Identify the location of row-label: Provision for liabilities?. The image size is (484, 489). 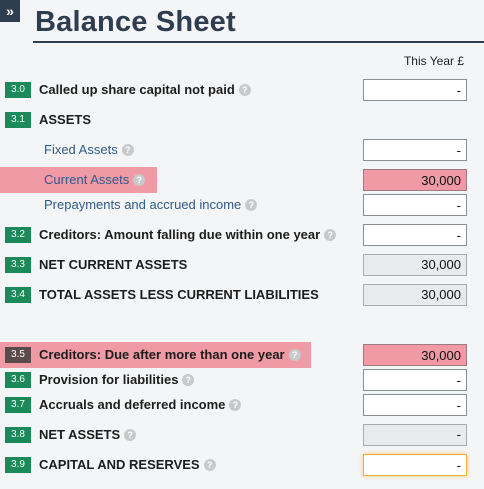
(117, 380).